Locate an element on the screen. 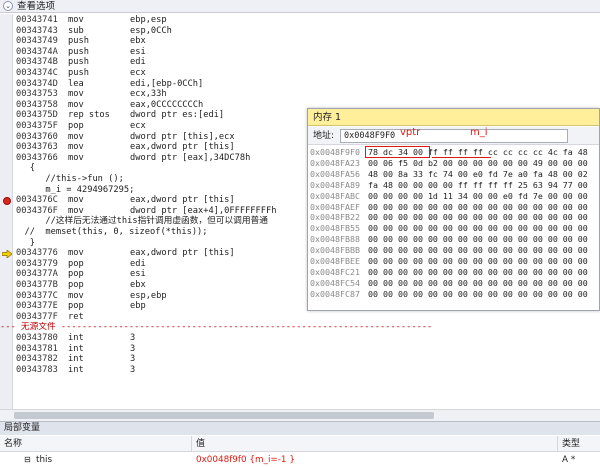 The width and height of the screenshot is (600, 467). asm-line: 0034374B push edi is located at coordinates (300, 62).